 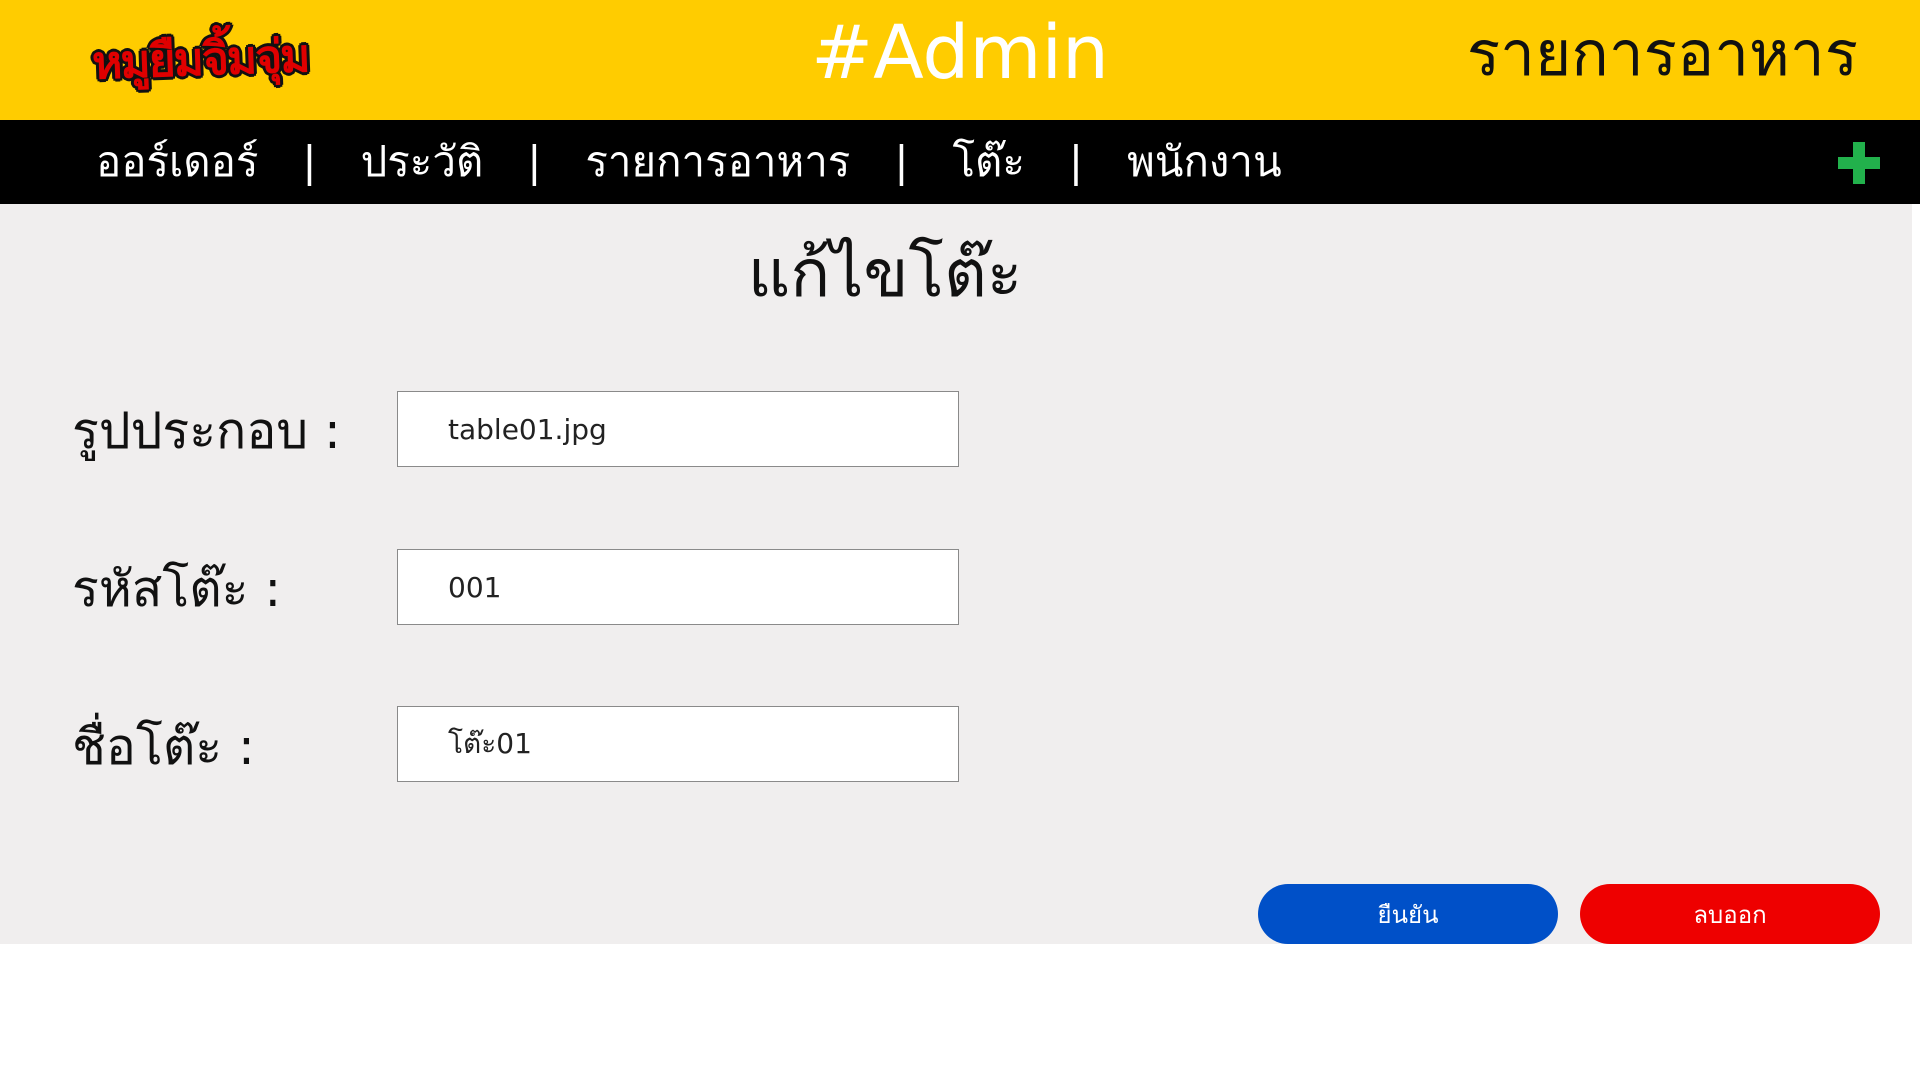 I want to click on nav-item-menu: รายการอาหาร, so click(x=717, y=162).